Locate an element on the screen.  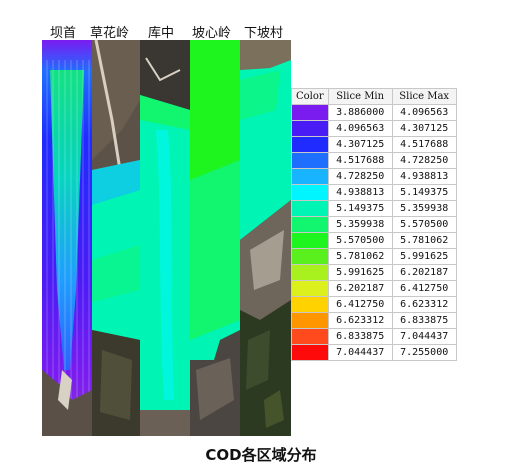
legend-slice-min: 6.833875 is located at coordinates (360, 336).